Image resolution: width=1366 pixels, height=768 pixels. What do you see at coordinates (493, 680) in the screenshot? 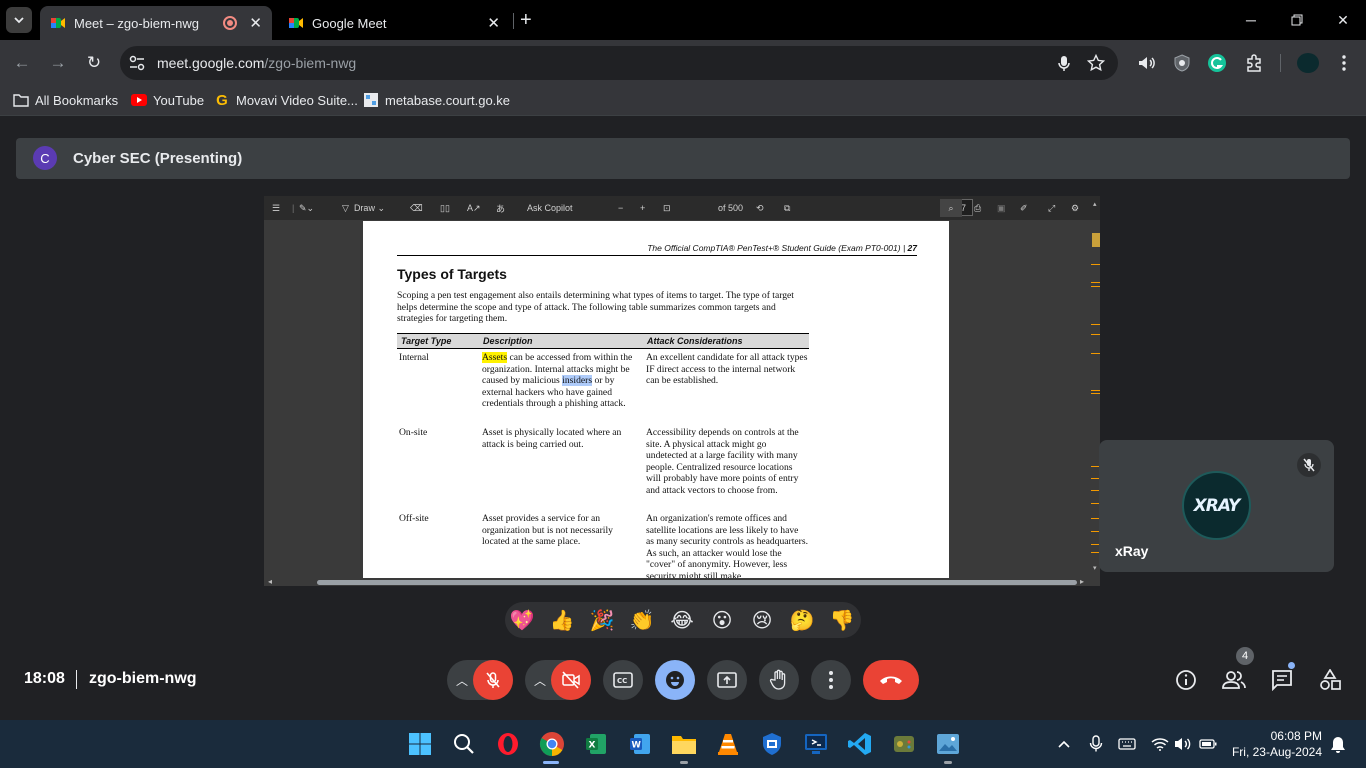
I see `microphone-toggle-button` at bounding box center [493, 680].